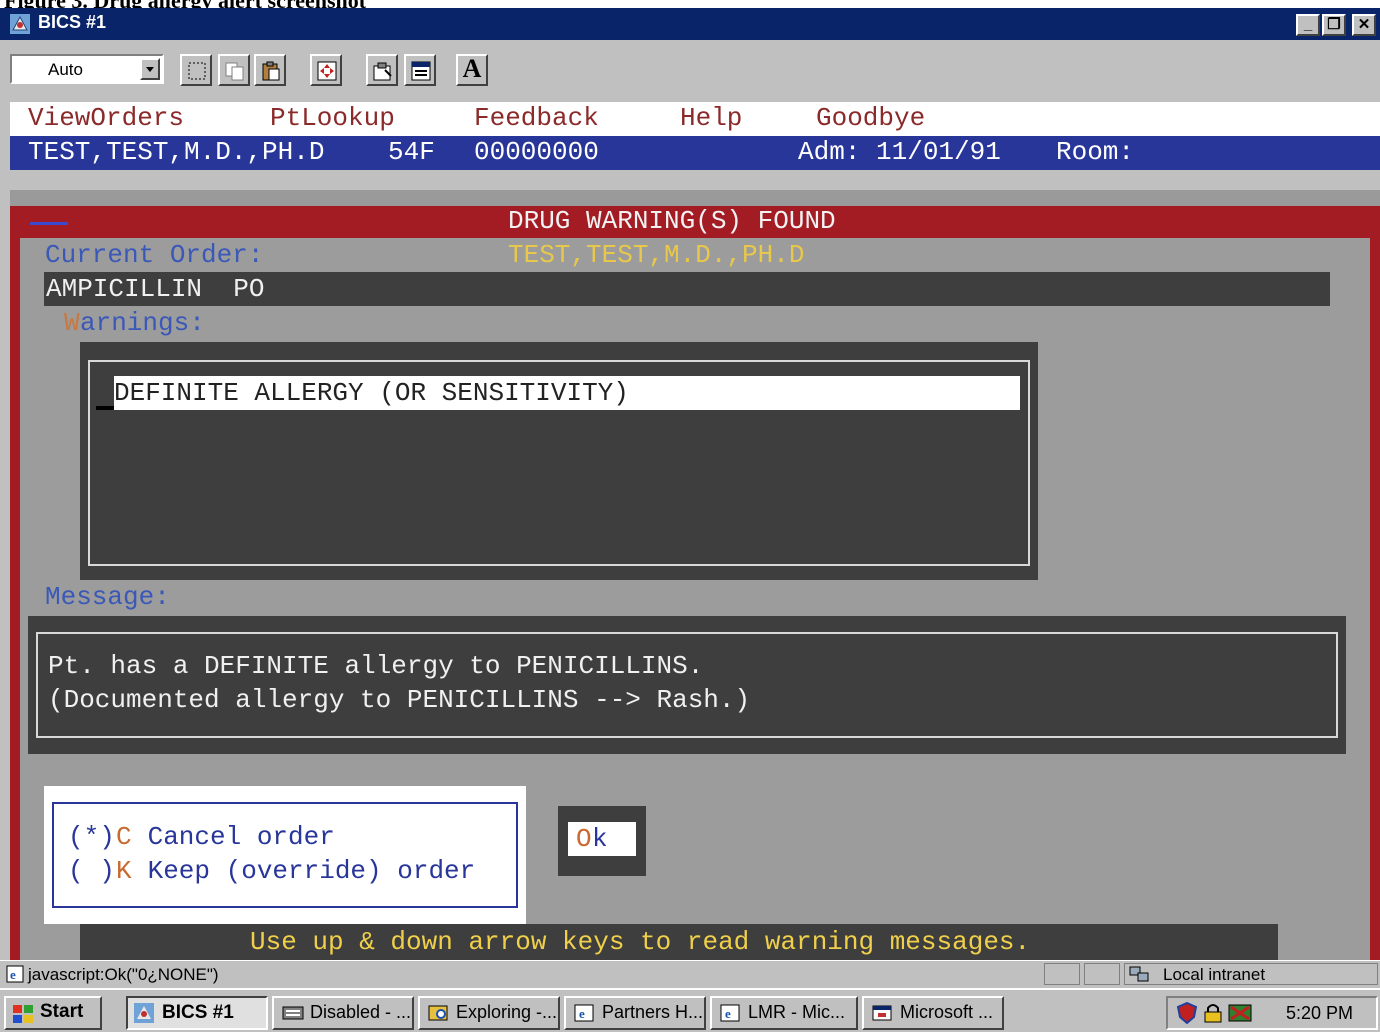  I want to click on copy-button, so click(234, 70).